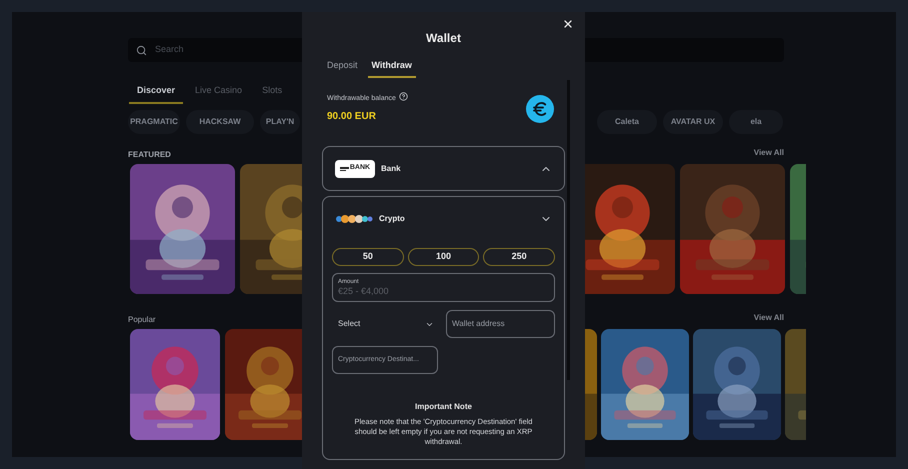 Image resolution: width=908 pixels, height=469 pixels. I want to click on balance-amount: 90.00 EUR, so click(352, 117).